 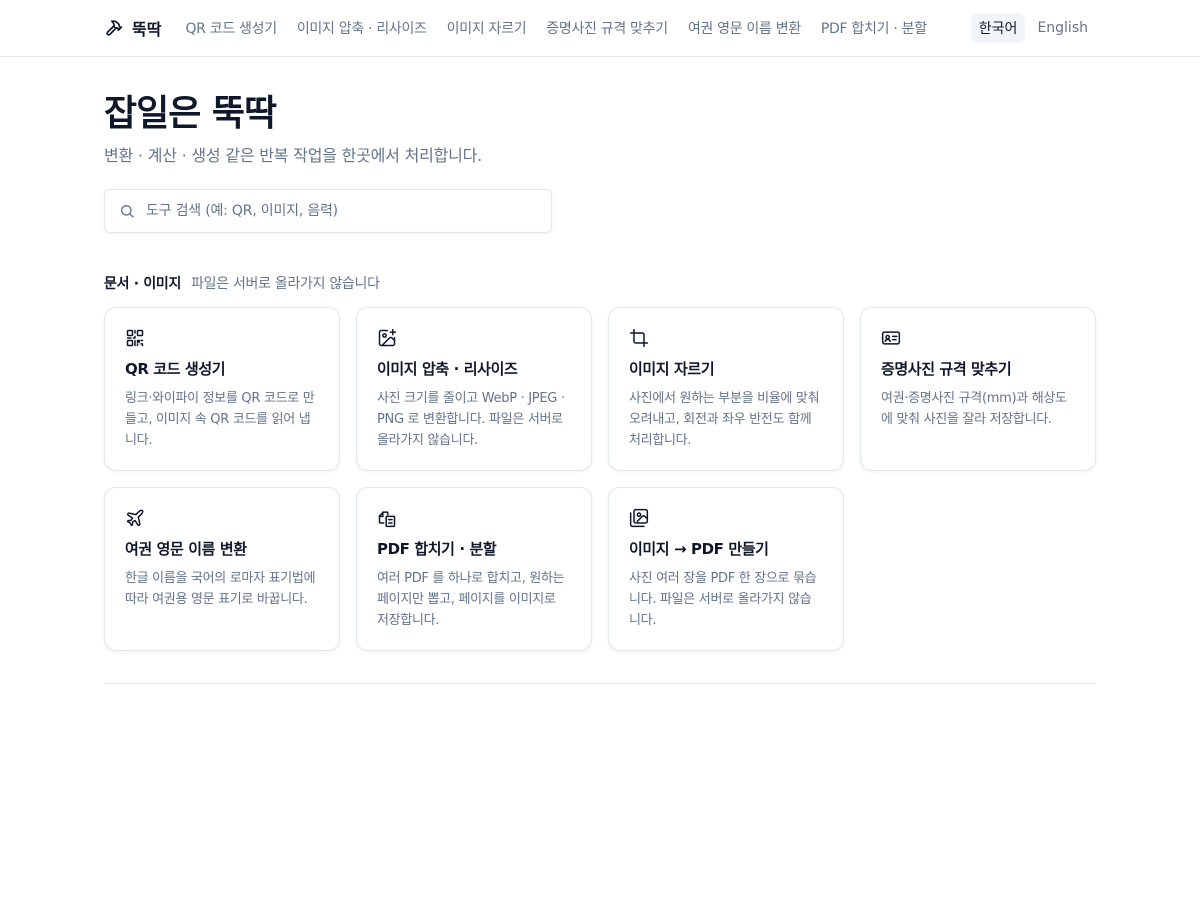 What do you see at coordinates (600, 683) in the screenshot?
I see `footer-divider` at bounding box center [600, 683].